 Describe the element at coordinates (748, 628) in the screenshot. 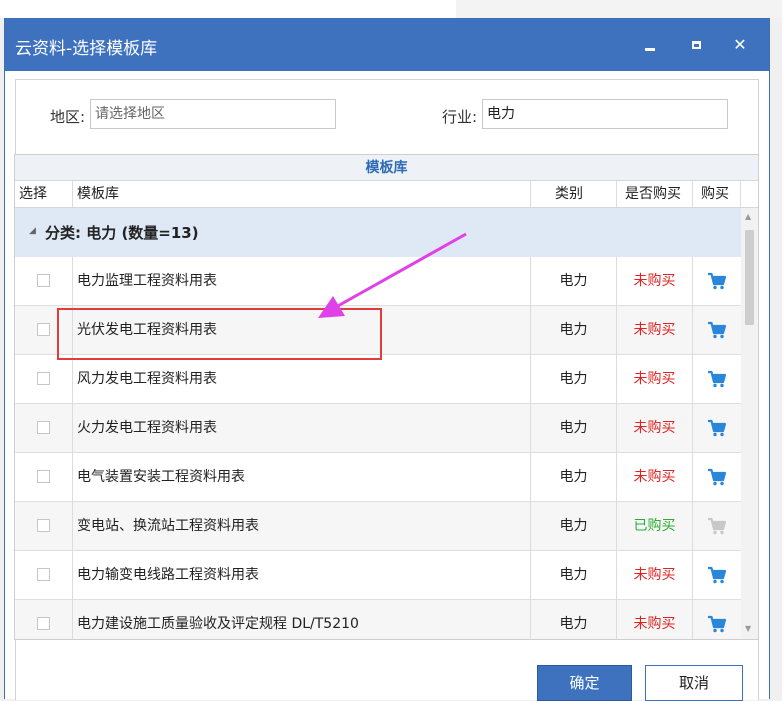

I see `scroll-down-icon: ▼` at that location.